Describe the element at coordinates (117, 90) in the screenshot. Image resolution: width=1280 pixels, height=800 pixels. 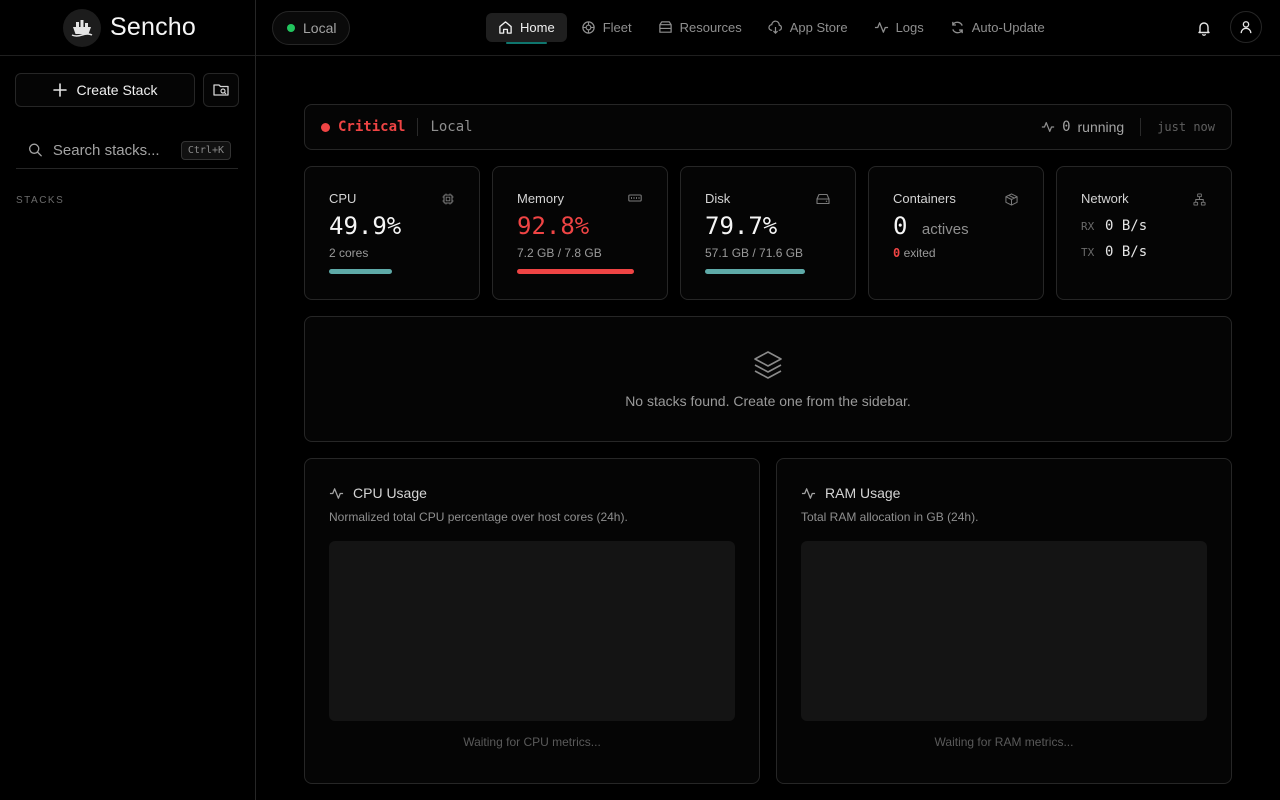
I see `create-stack-label: Create Stack` at that location.